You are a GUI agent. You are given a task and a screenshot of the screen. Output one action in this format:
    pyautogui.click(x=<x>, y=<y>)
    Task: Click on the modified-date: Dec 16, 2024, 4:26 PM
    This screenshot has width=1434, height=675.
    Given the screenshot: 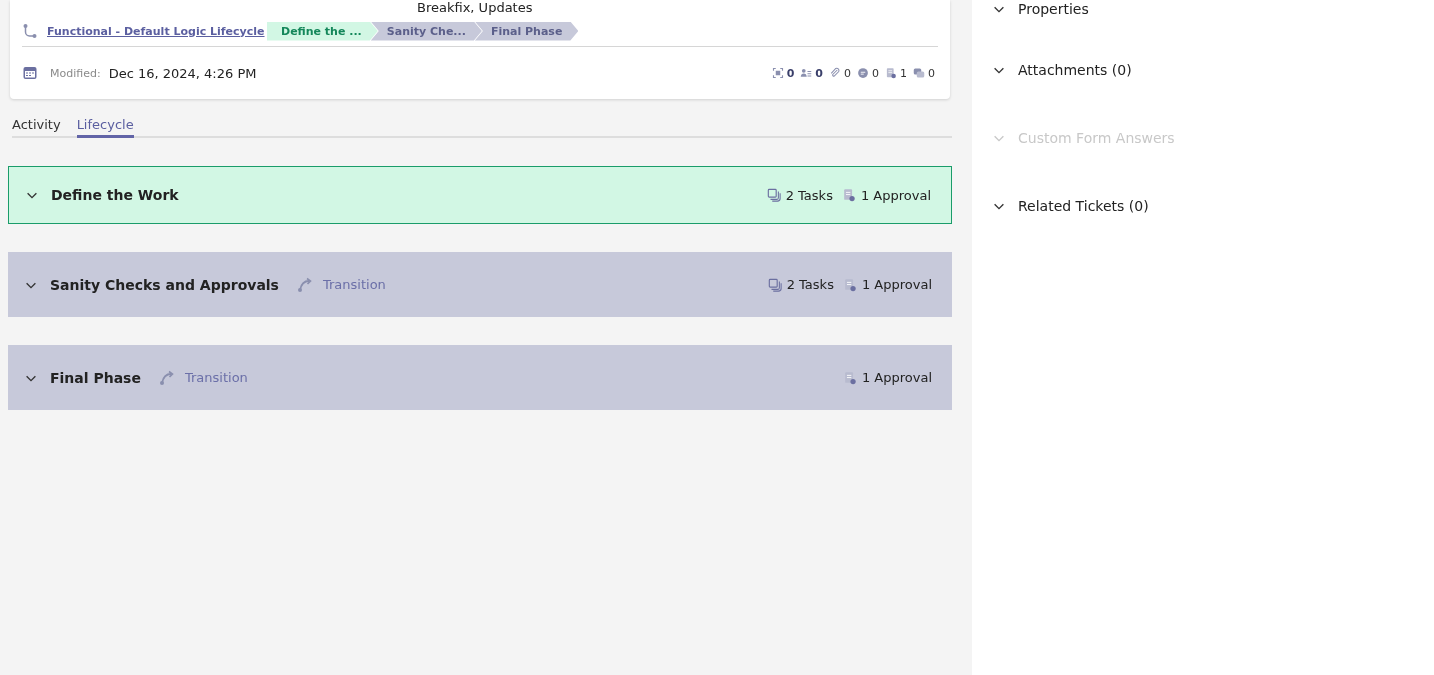 What is the action you would take?
    pyautogui.click(x=182, y=73)
    